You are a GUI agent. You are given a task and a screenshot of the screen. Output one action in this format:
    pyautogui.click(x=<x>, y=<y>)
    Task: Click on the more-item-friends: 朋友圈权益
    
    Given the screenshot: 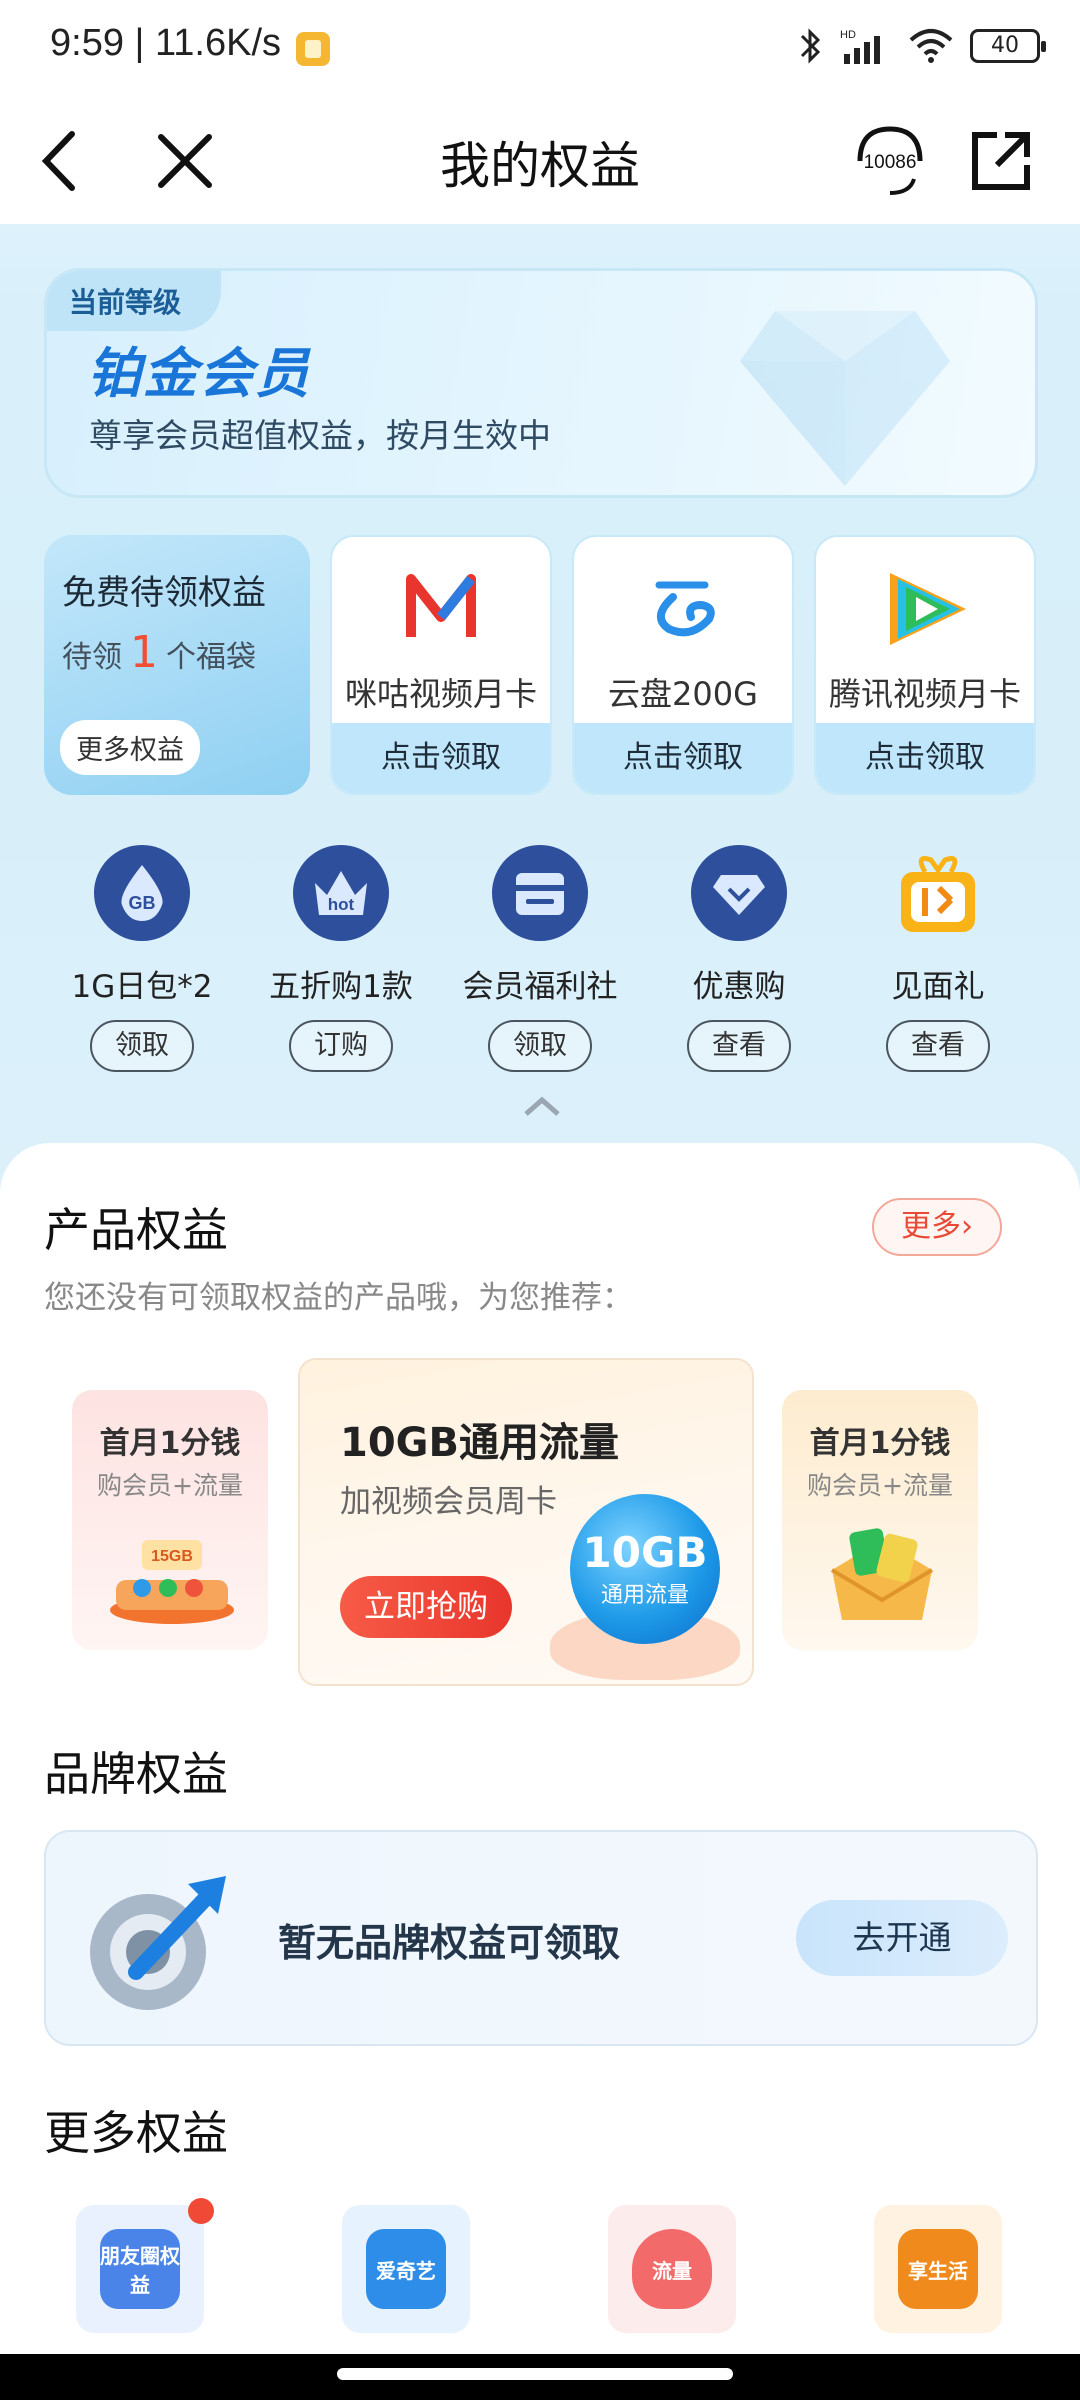 What is the action you would take?
    pyautogui.click(x=140, y=2269)
    